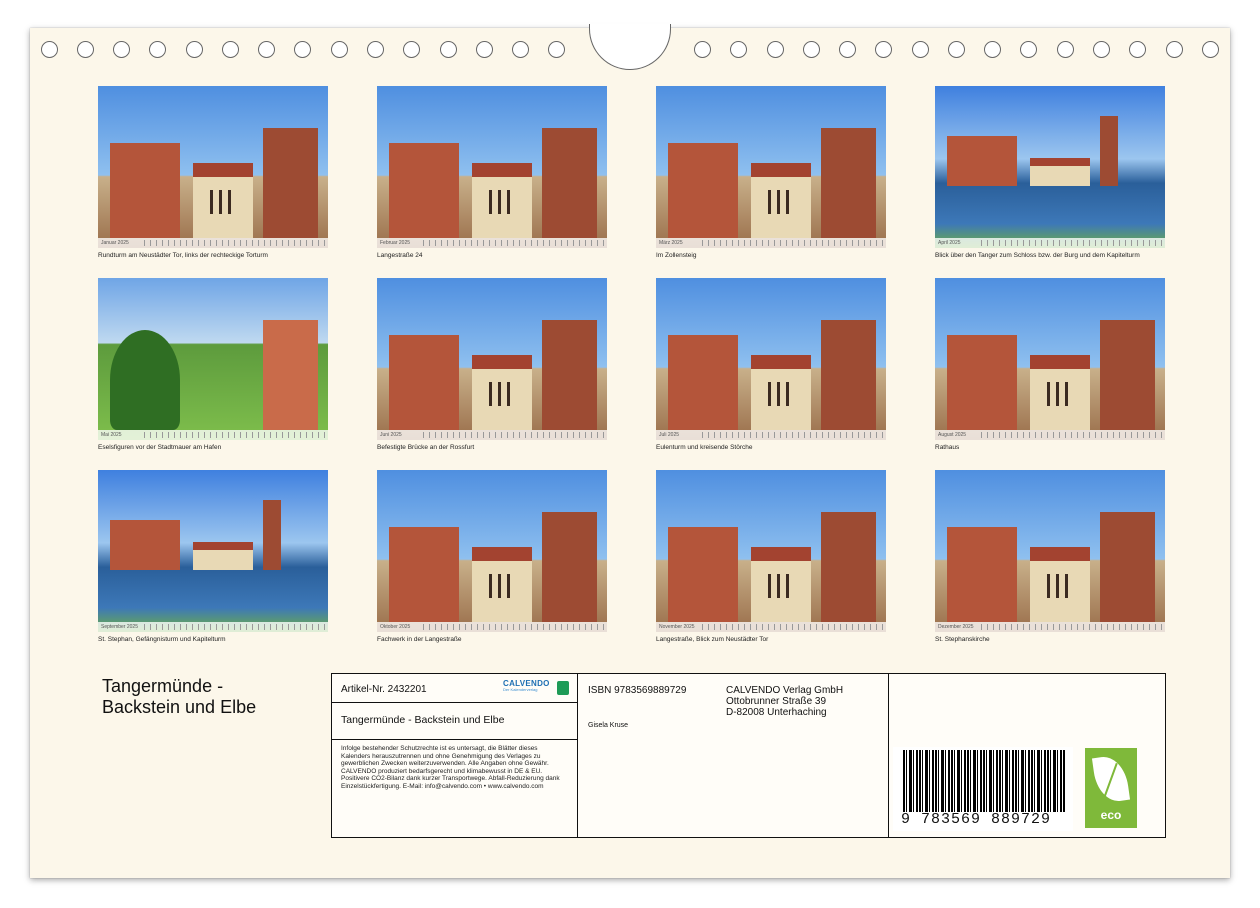 The image size is (1260, 908). I want to click on month-tile-february: Februar 2025 Langestraße 24, so click(492, 173).